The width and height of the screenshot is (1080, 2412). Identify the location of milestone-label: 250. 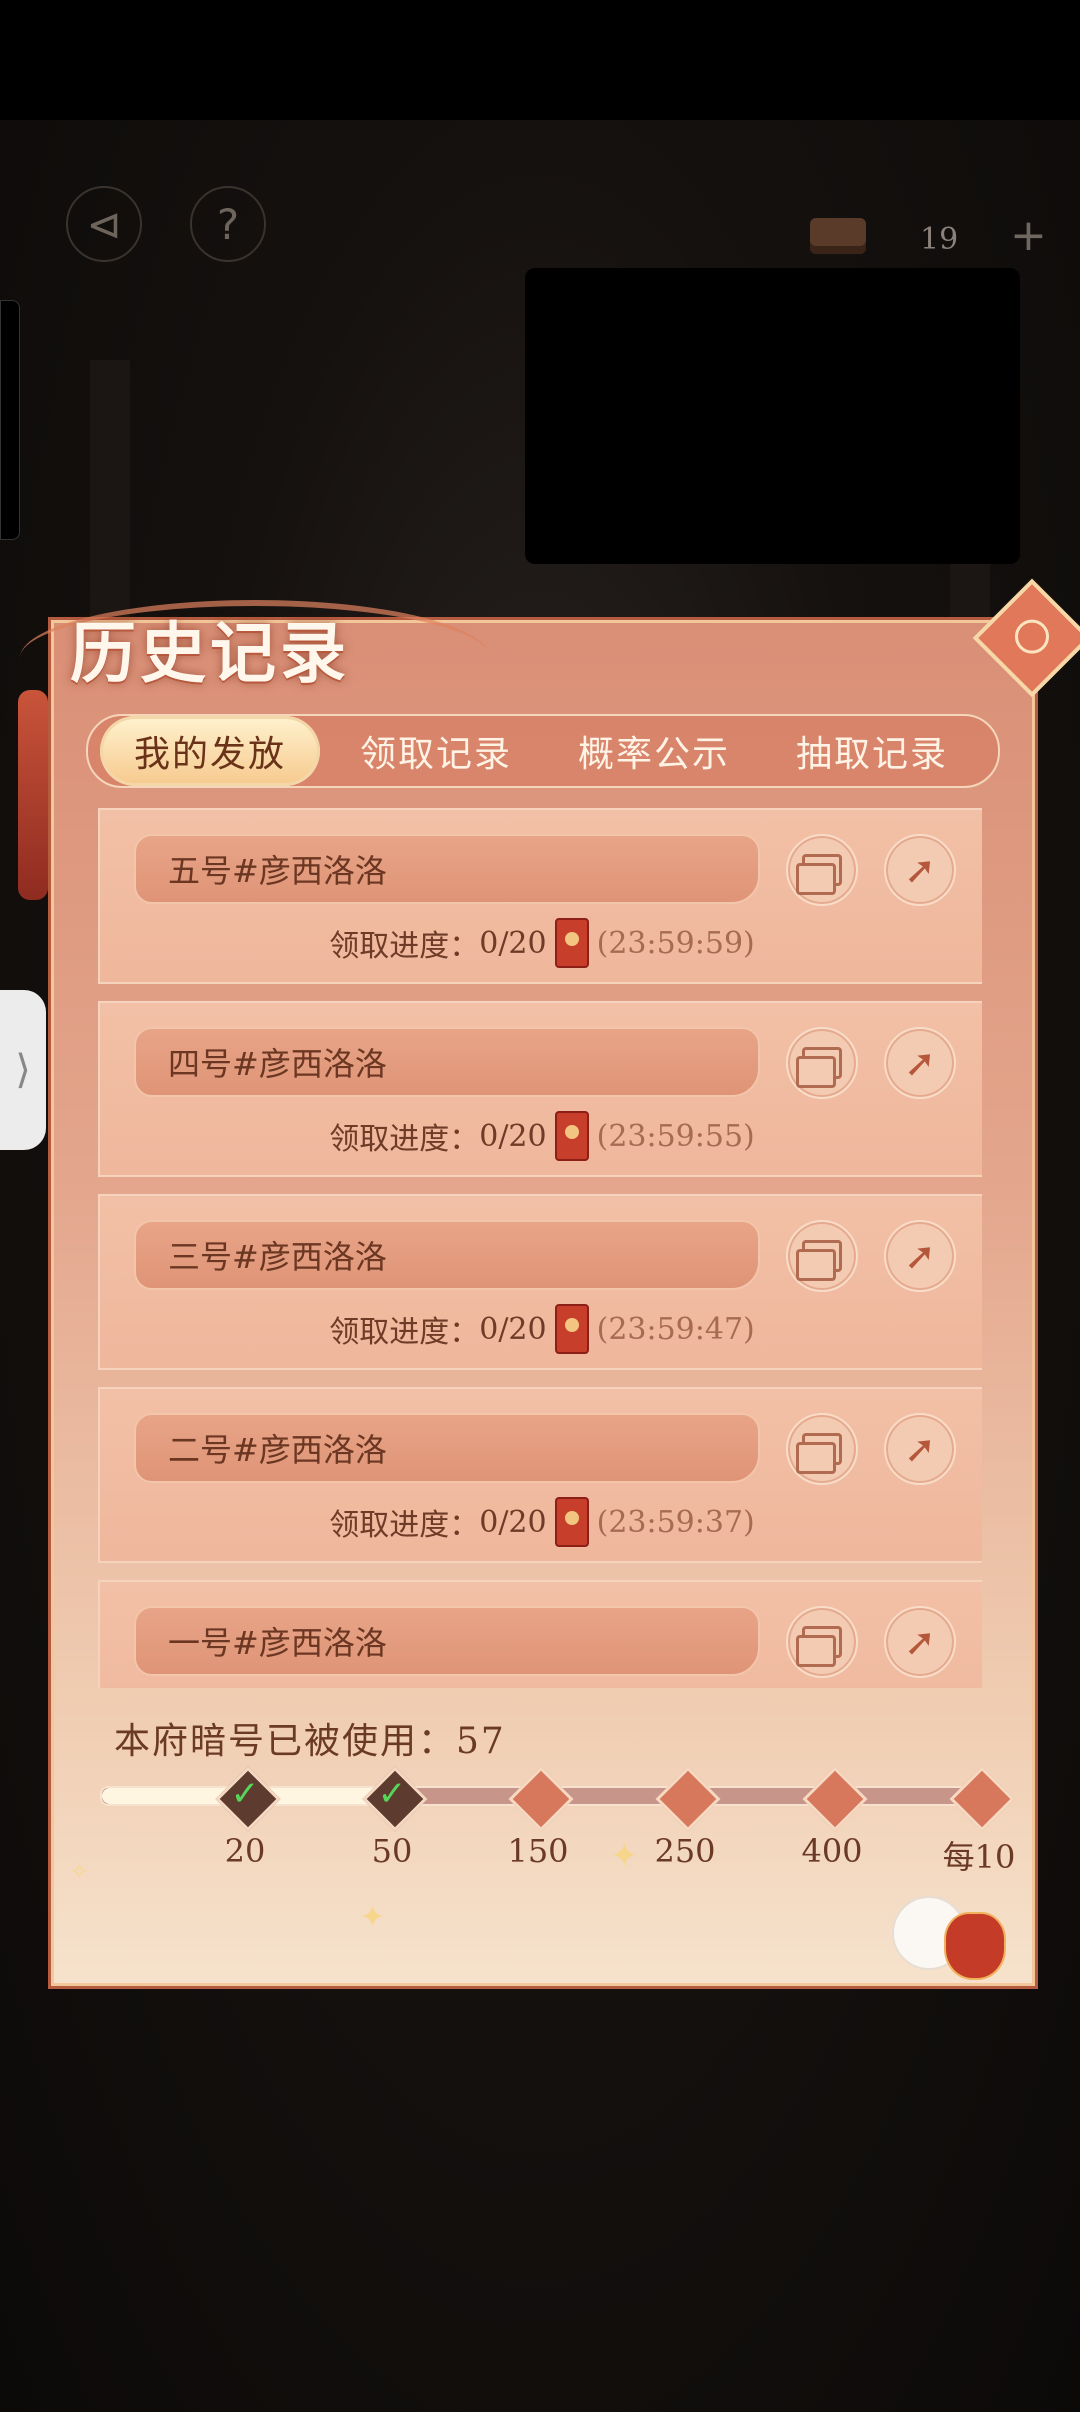
(685, 1851).